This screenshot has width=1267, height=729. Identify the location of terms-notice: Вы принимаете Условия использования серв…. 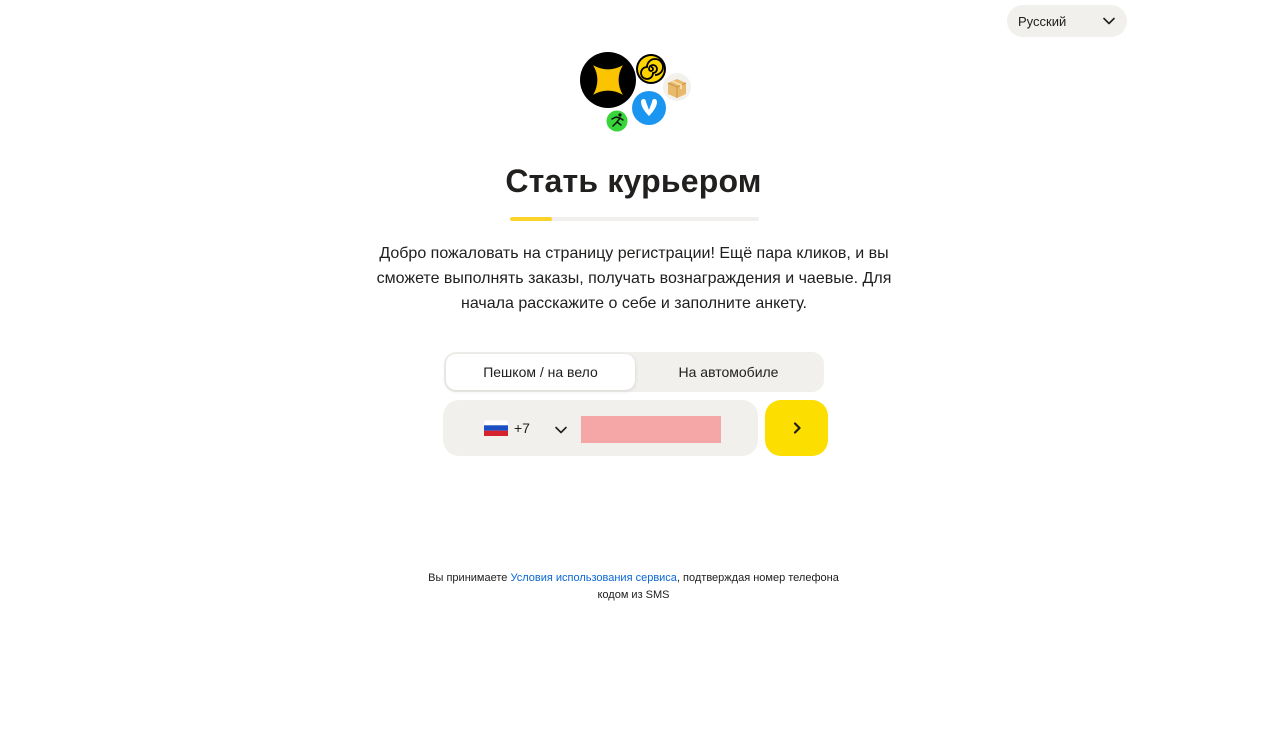
(633, 587).